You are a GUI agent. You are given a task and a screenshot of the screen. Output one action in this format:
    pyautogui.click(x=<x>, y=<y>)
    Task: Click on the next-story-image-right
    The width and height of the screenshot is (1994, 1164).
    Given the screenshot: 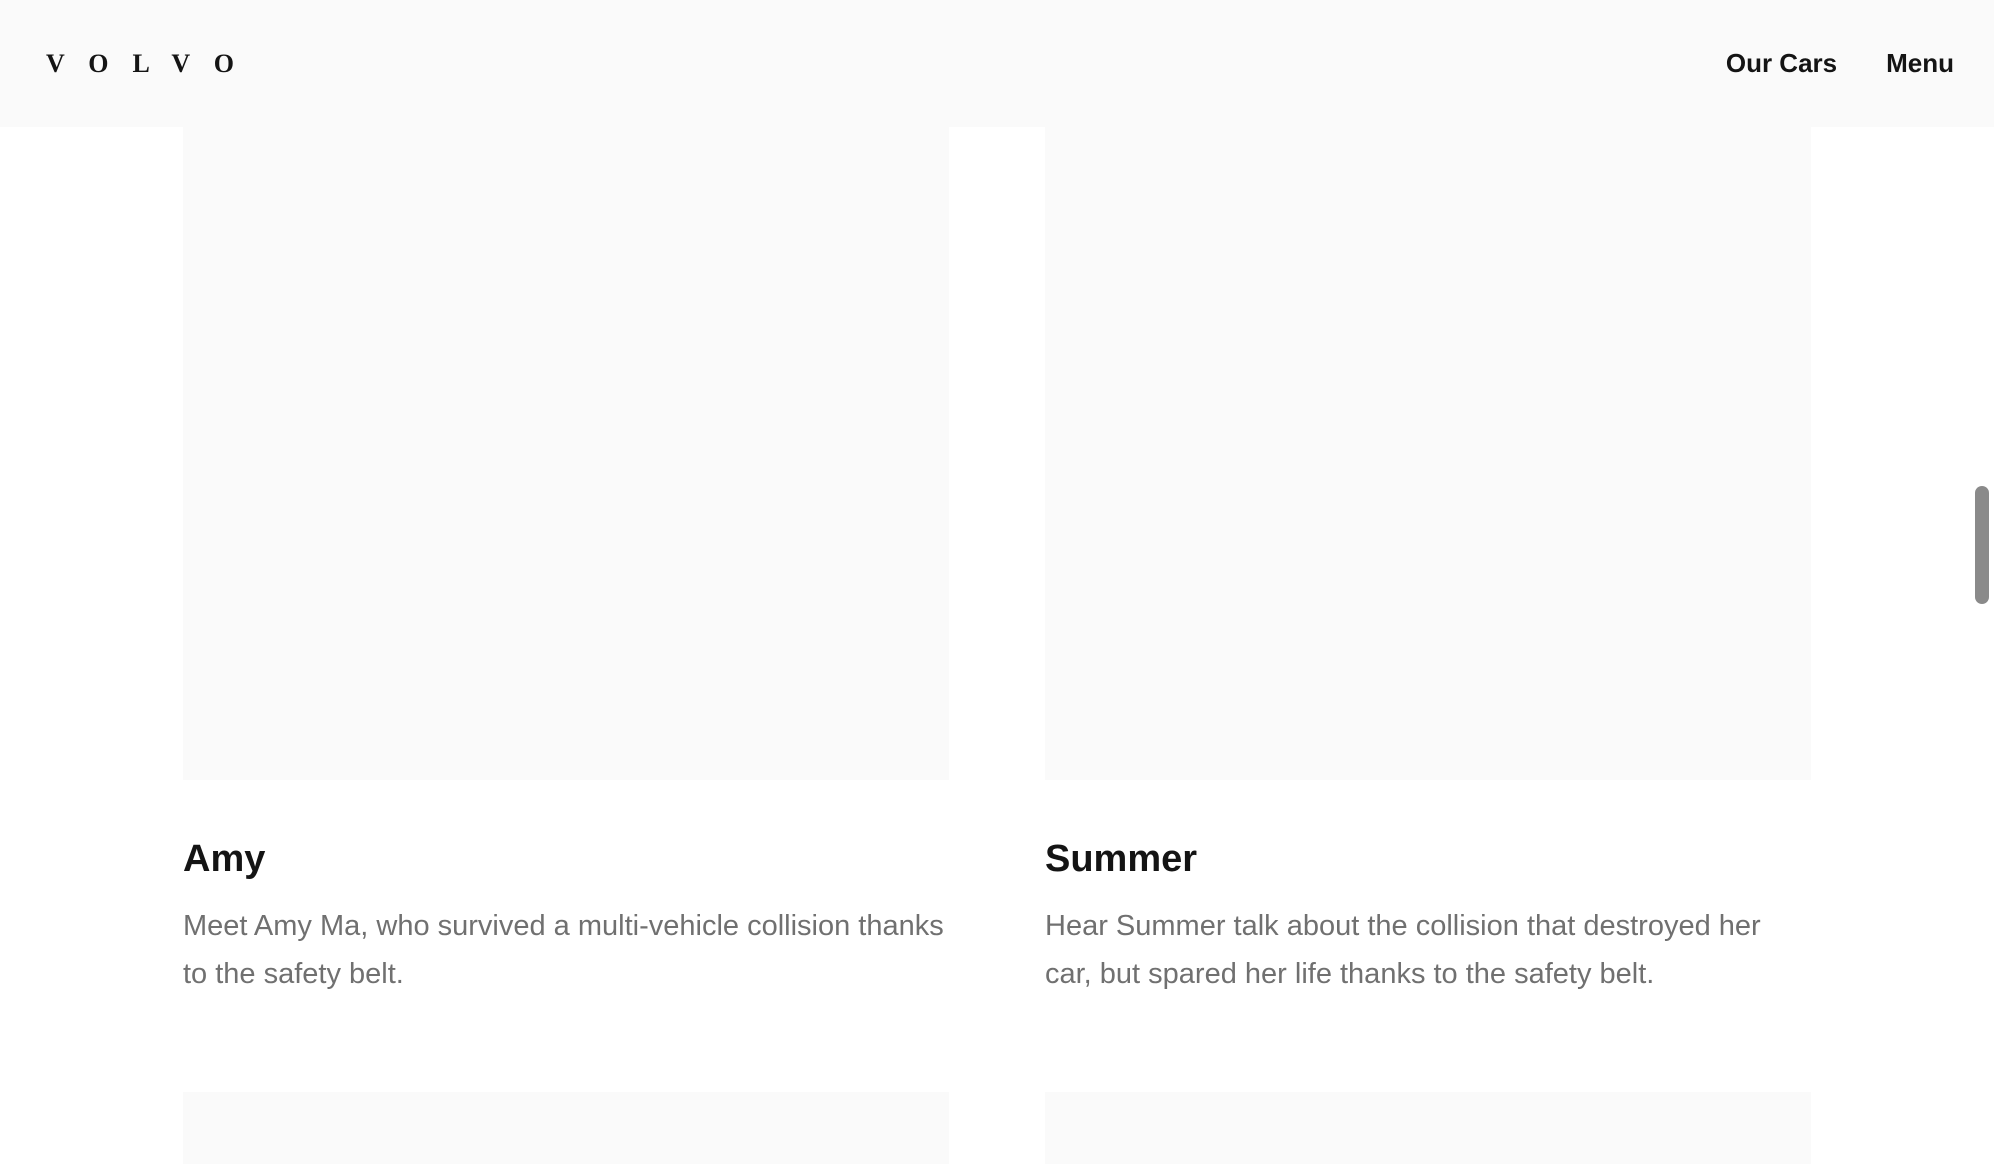 What is the action you would take?
    pyautogui.click(x=1428, y=1128)
    